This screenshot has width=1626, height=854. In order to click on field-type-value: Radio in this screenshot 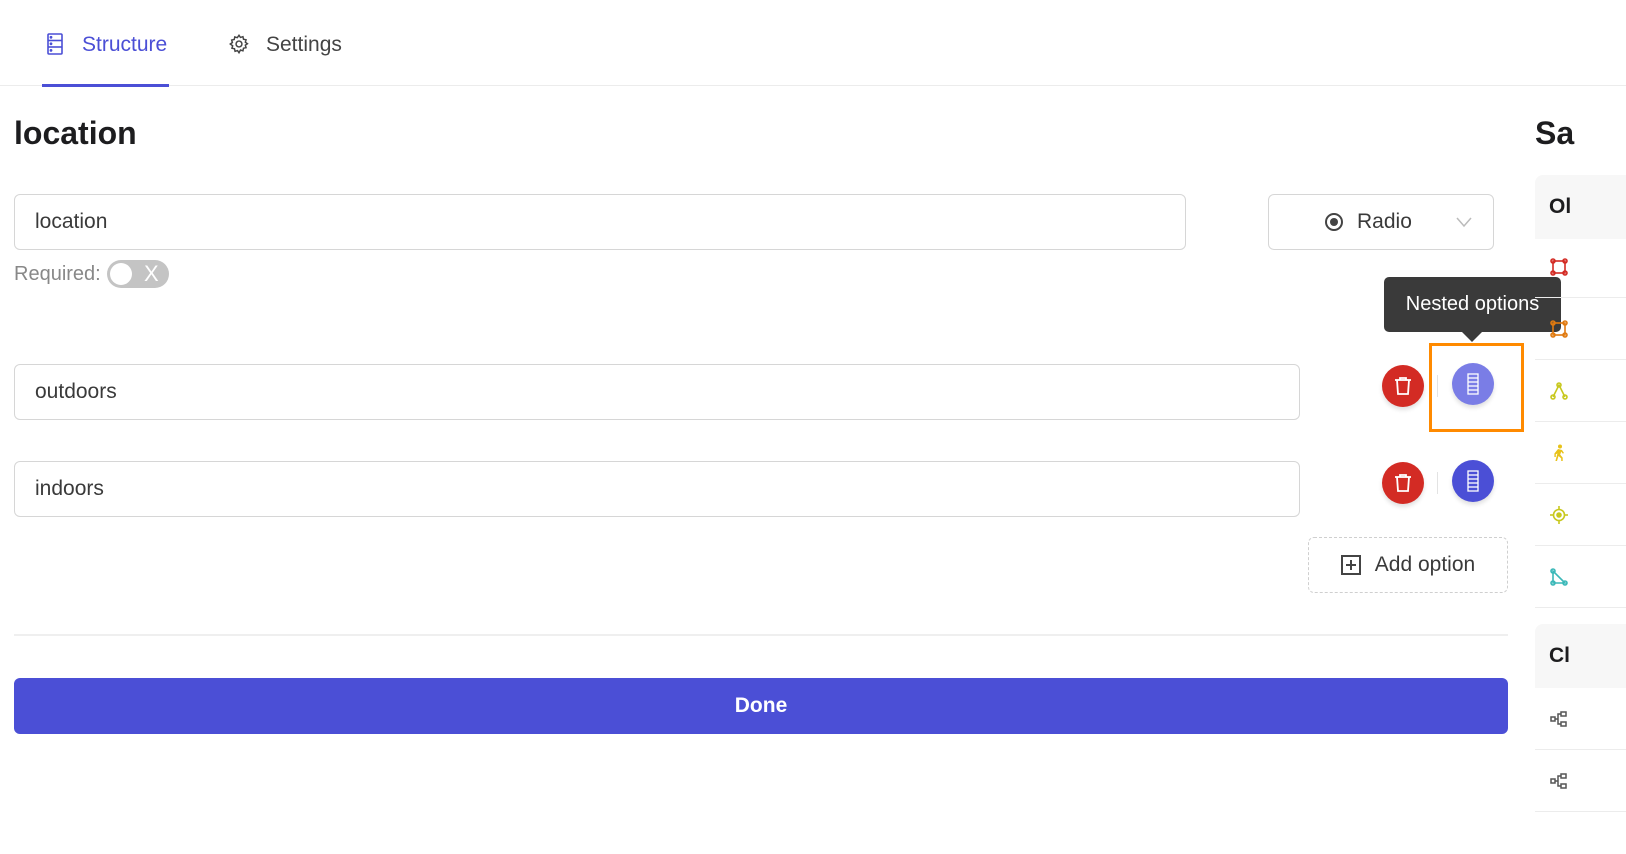, I will do `click(1384, 221)`.